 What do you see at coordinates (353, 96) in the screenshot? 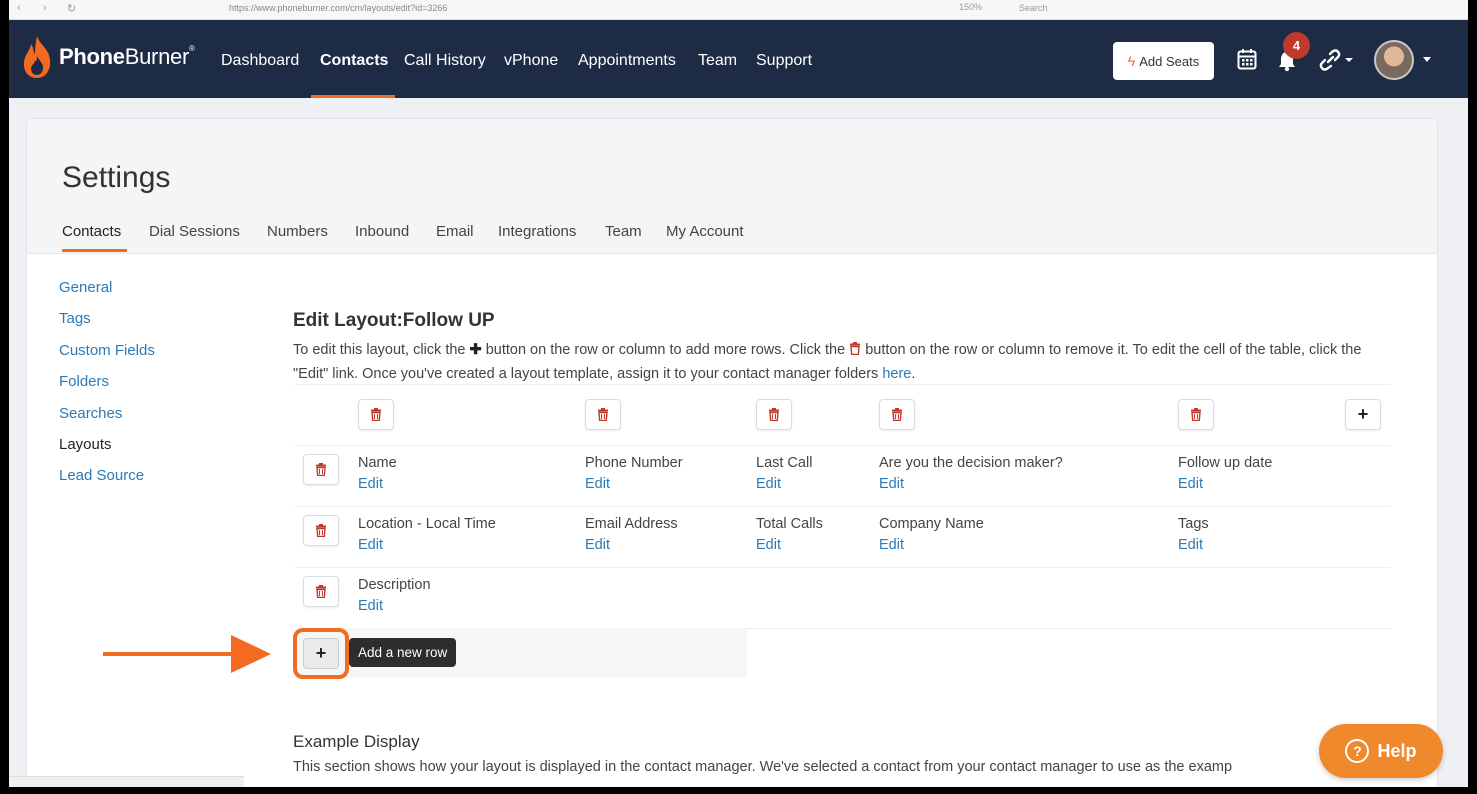
I see `active-nav-indicator` at bounding box center [353, 96].